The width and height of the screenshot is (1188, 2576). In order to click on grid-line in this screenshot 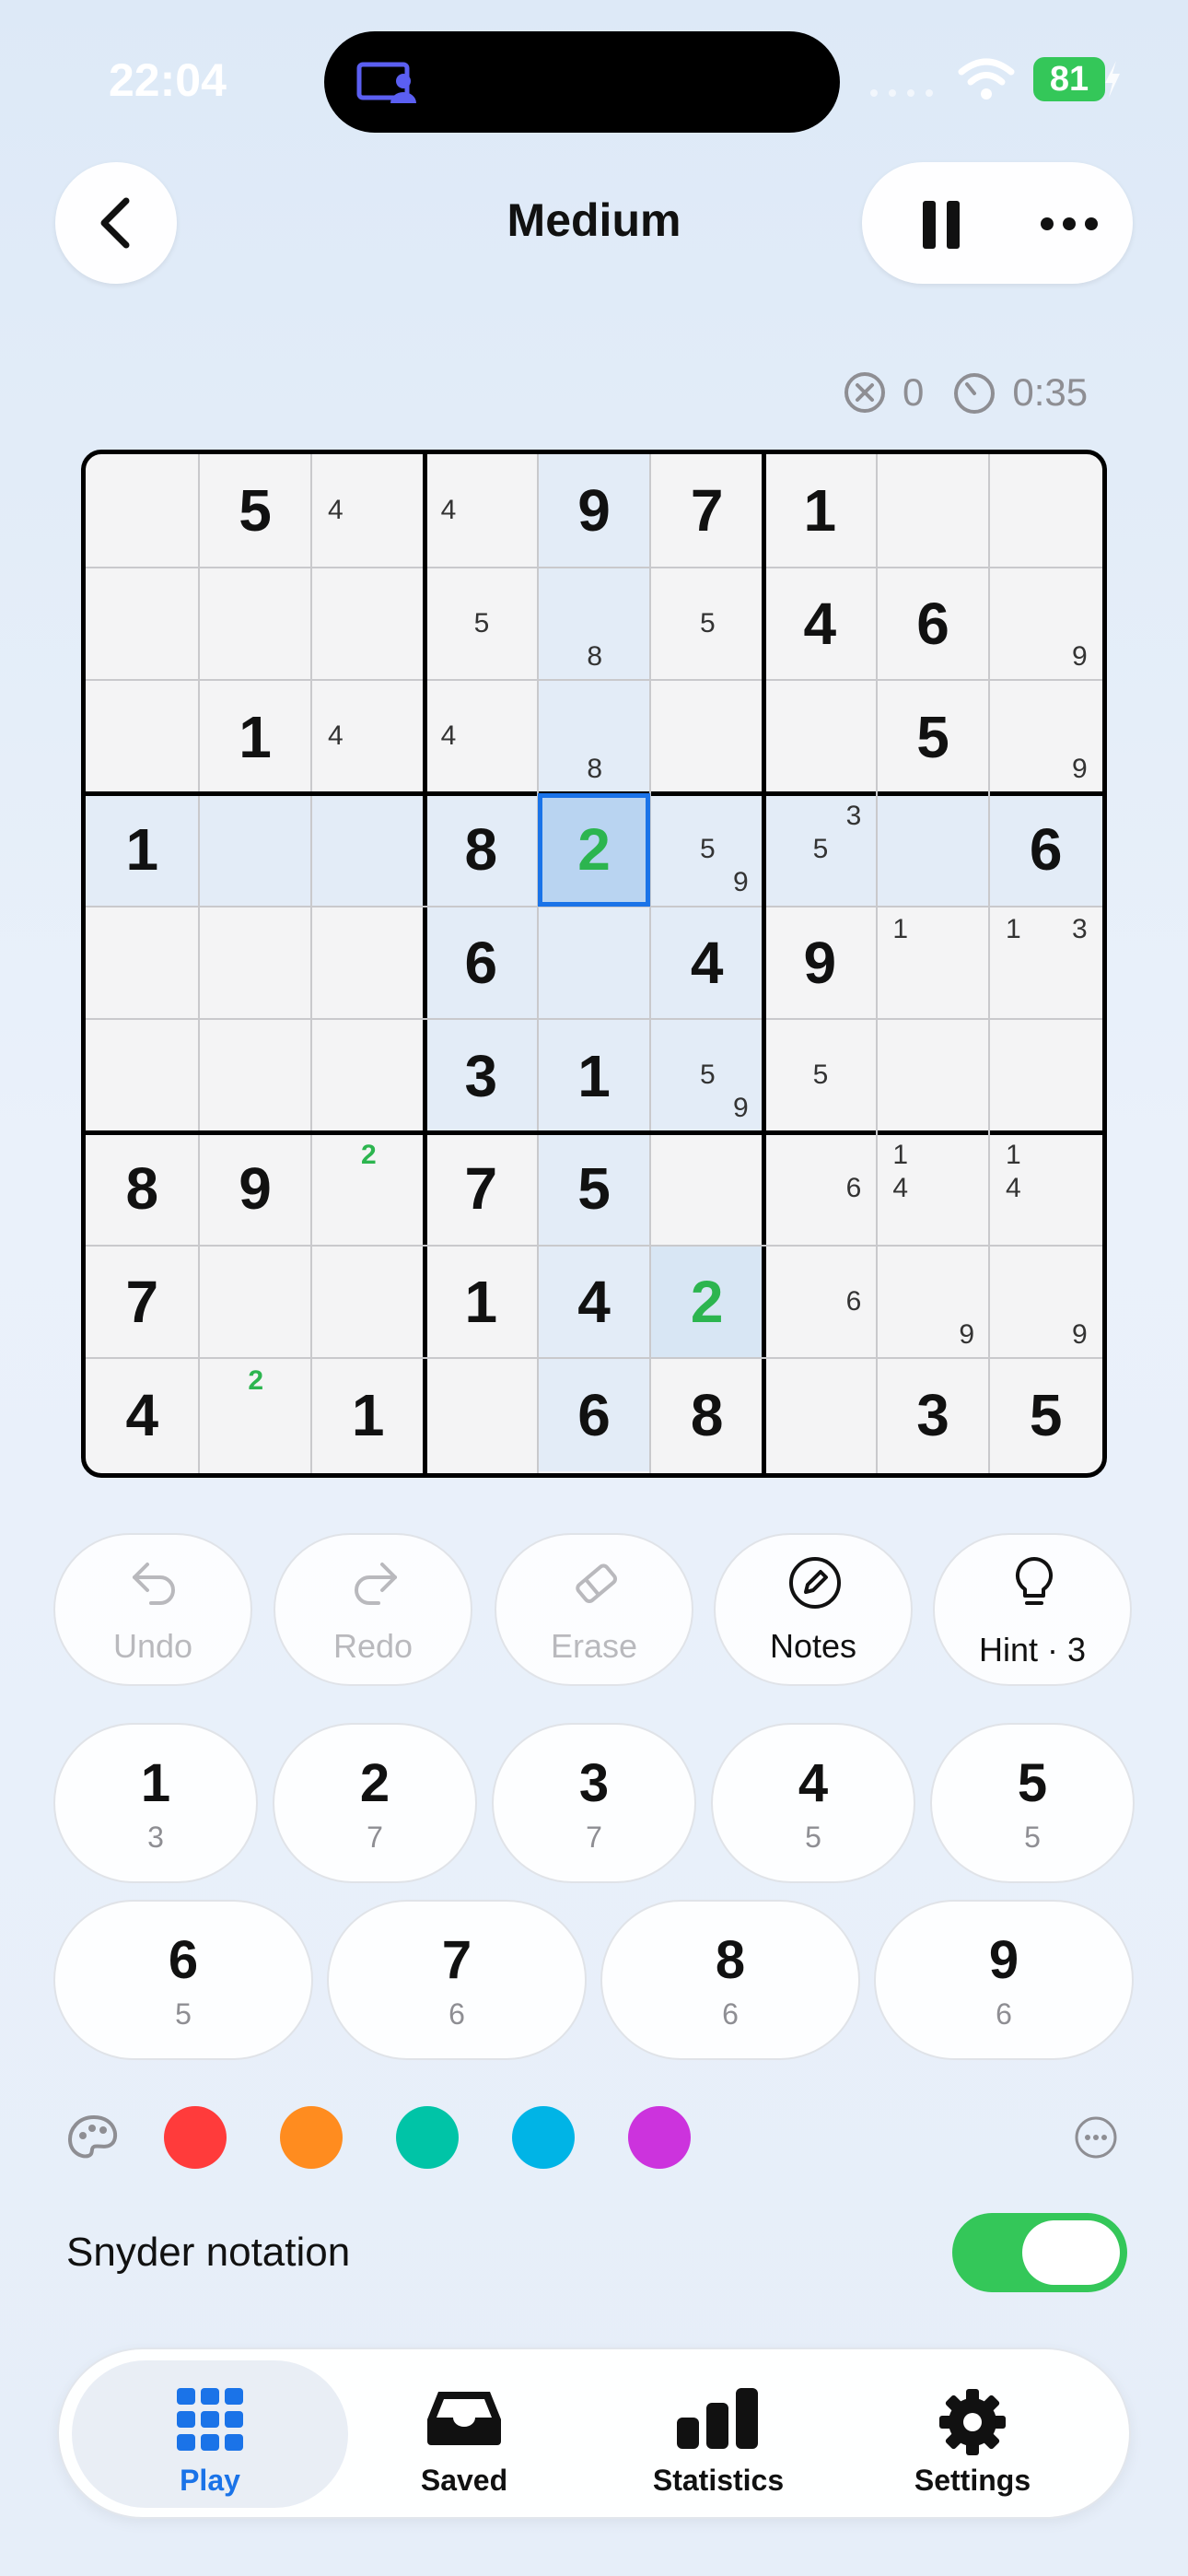, I will do `click(594, 1358)`.